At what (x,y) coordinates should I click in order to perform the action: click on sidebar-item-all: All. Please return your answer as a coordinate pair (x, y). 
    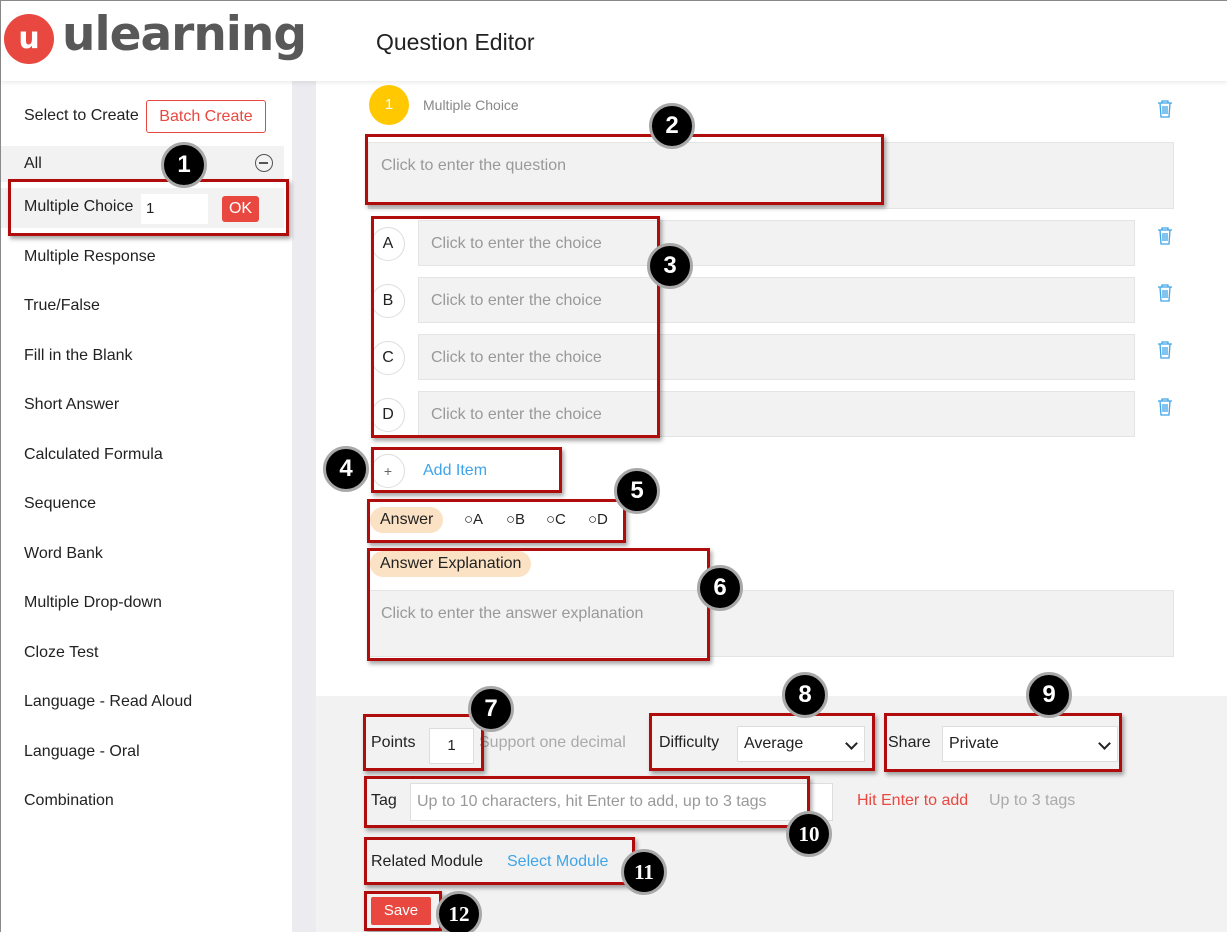
    Looking at the image, I should click on (142, 164).